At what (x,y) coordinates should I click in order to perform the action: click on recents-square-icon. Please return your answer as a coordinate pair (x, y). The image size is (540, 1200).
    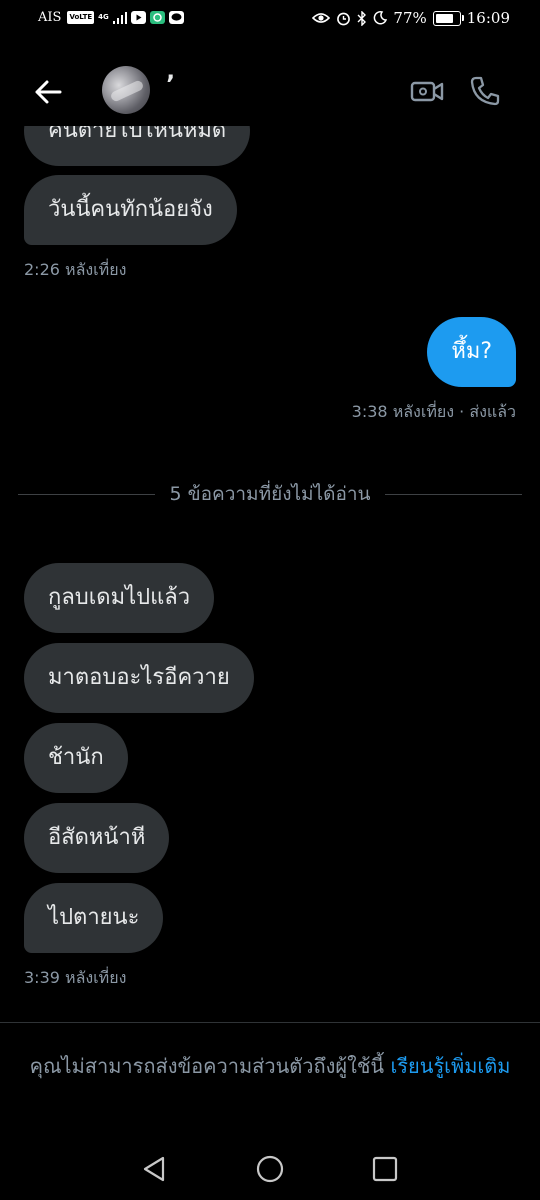
    Looking at the image, I should click on (385, 1169).